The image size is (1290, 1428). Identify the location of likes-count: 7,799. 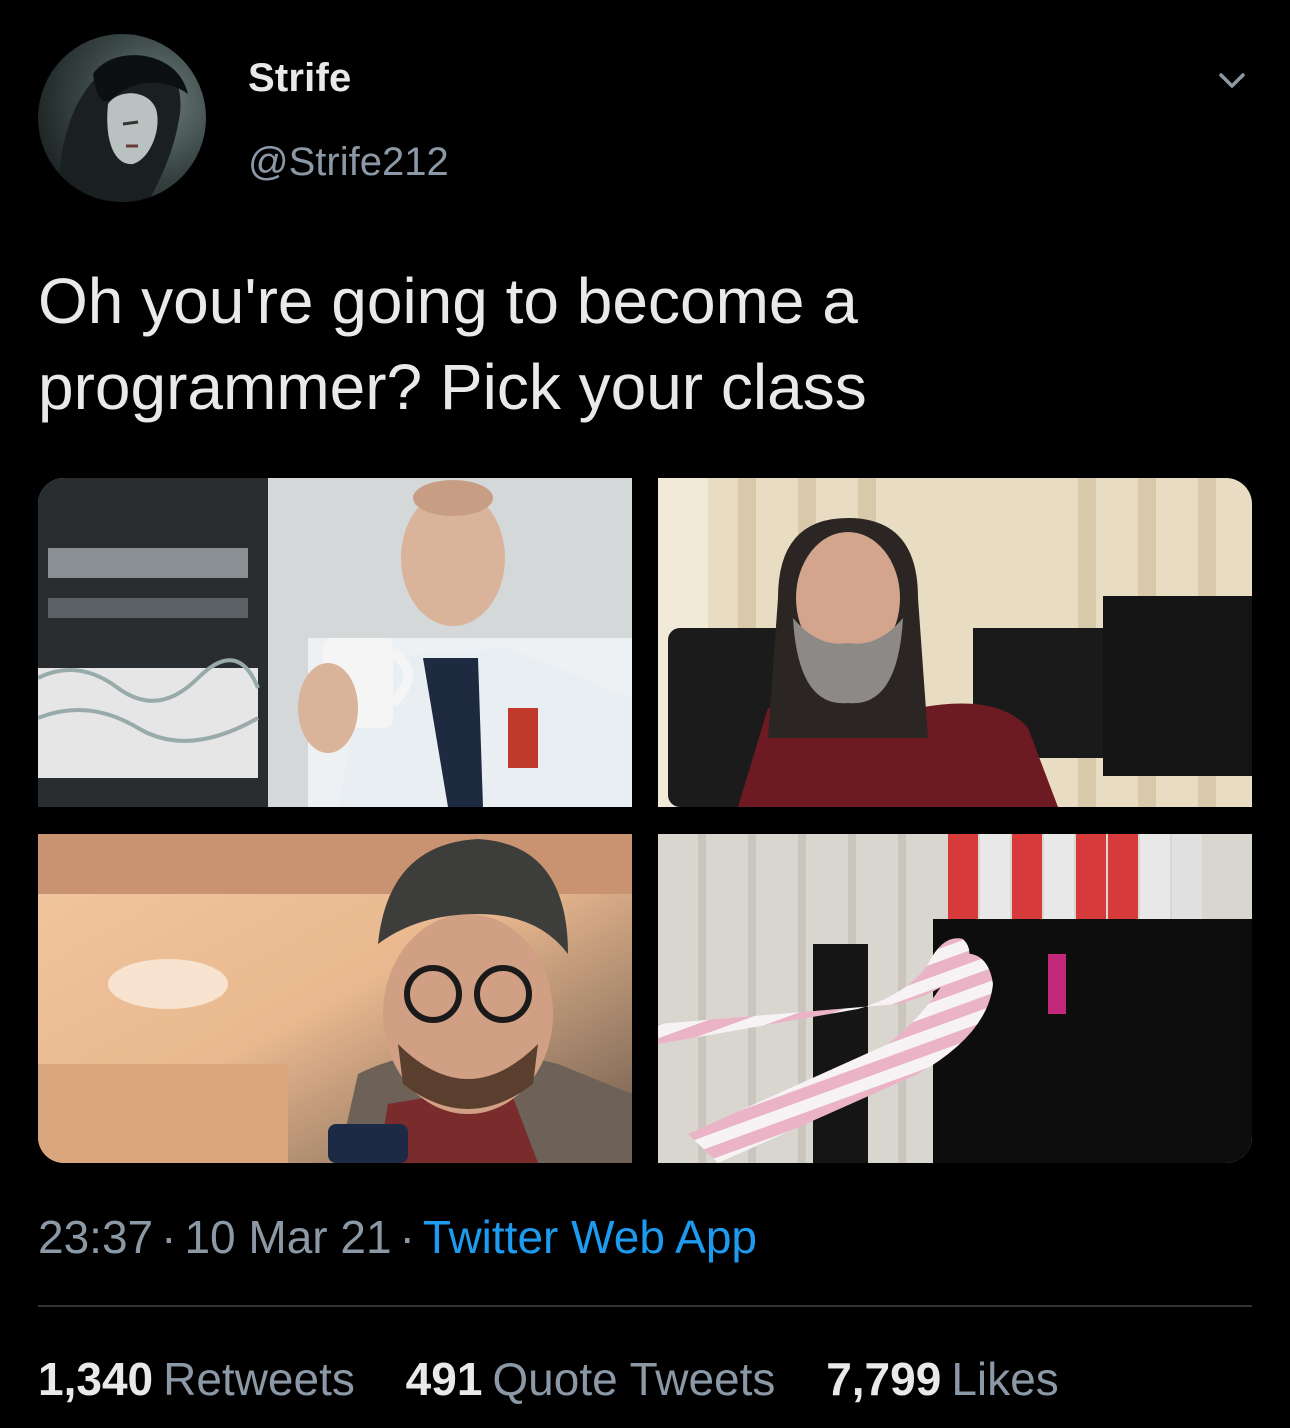
(884, 1379).